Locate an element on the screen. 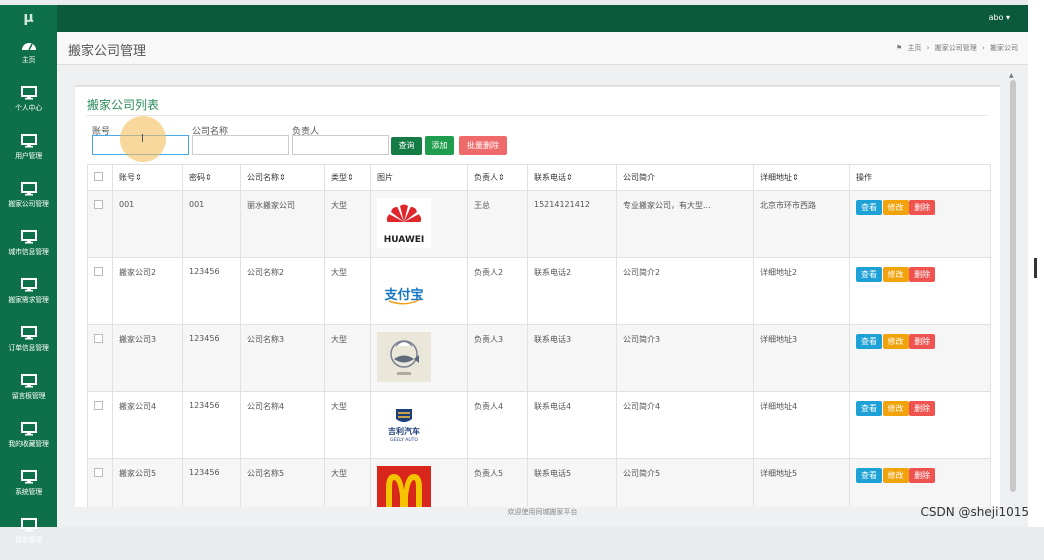 The height and width of the screenshot is (560, 1044). sidebar-item-label: 我的收藏管理 is located at coordinates (28, 444).